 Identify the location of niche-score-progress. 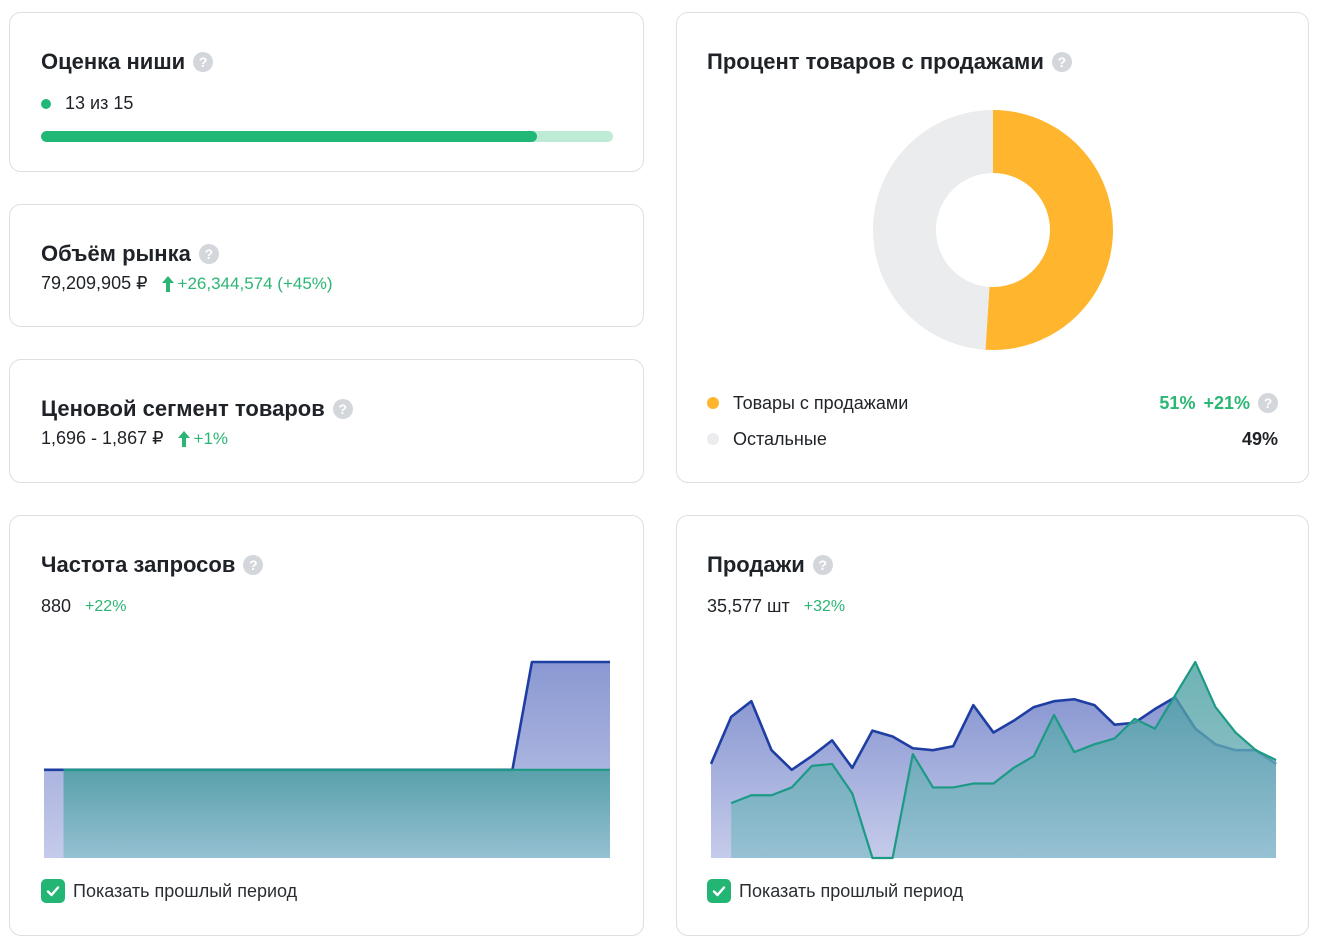
(327, 136).